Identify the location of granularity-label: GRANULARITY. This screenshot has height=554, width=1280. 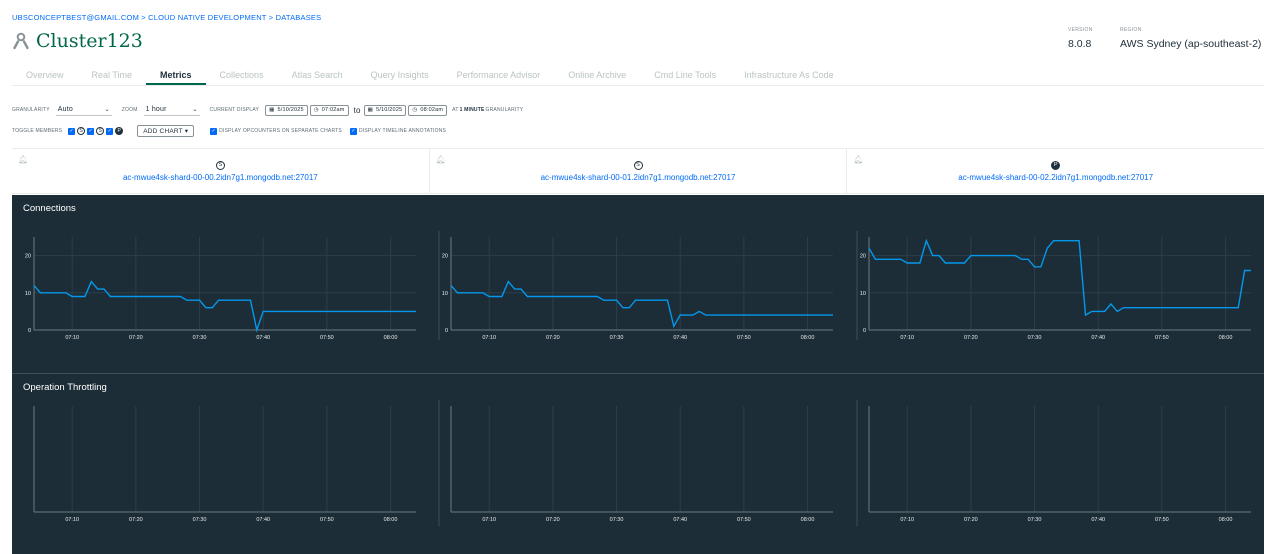
(31, 110).